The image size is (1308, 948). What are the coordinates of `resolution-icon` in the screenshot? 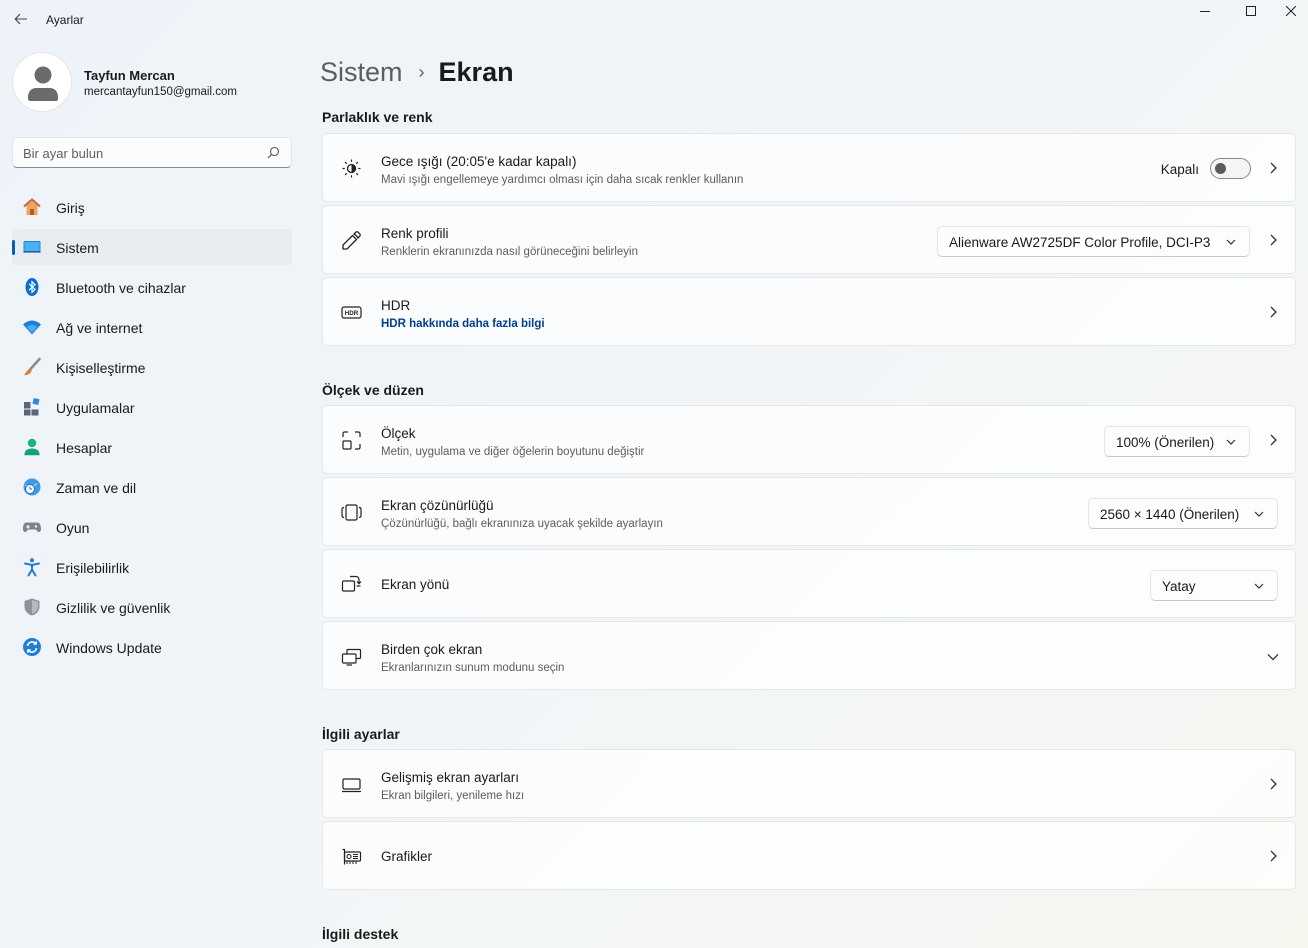 It's located at (351, 512).